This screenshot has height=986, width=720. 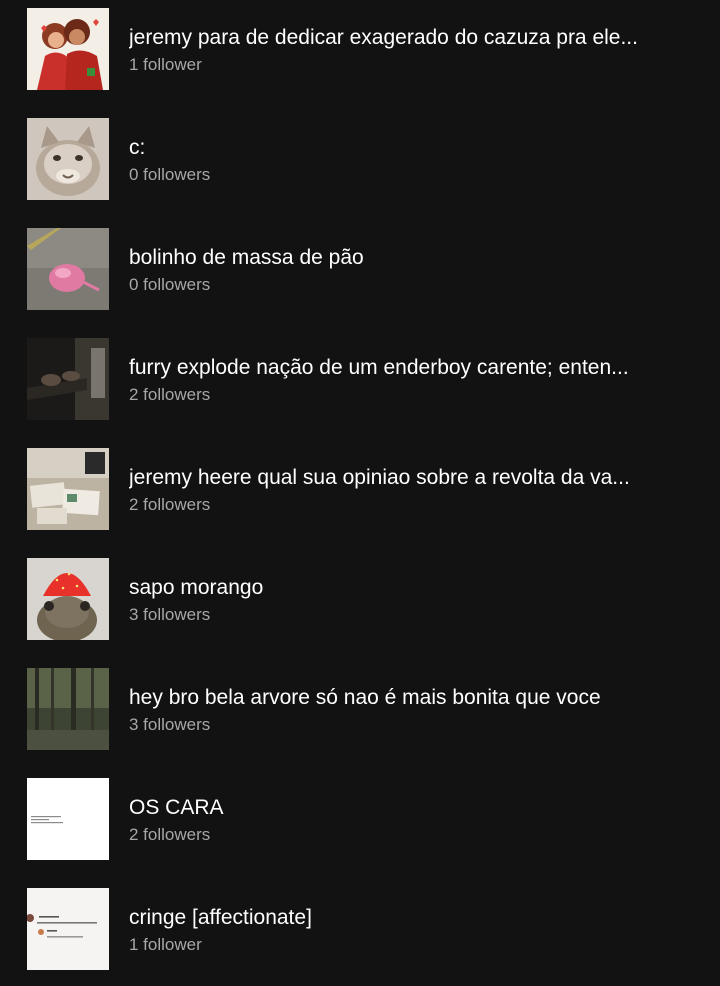 What do you see at coordinates (68, 49) in the screenshot?
I see `playlist-cover-cartoon-couple-icon` at bounding box center [68, 49].